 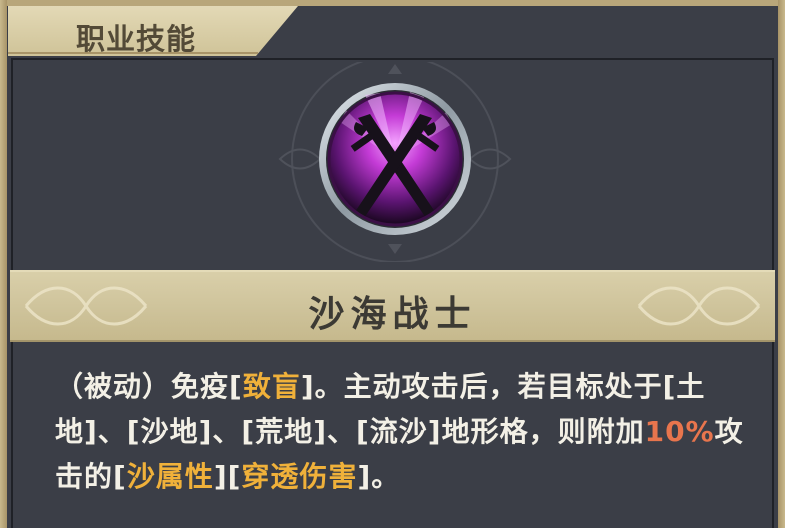 What do you see at coordinates (136, 39) in the screenshot?
I see `tab-label: 职业技能` at bounding box center [136, 39].